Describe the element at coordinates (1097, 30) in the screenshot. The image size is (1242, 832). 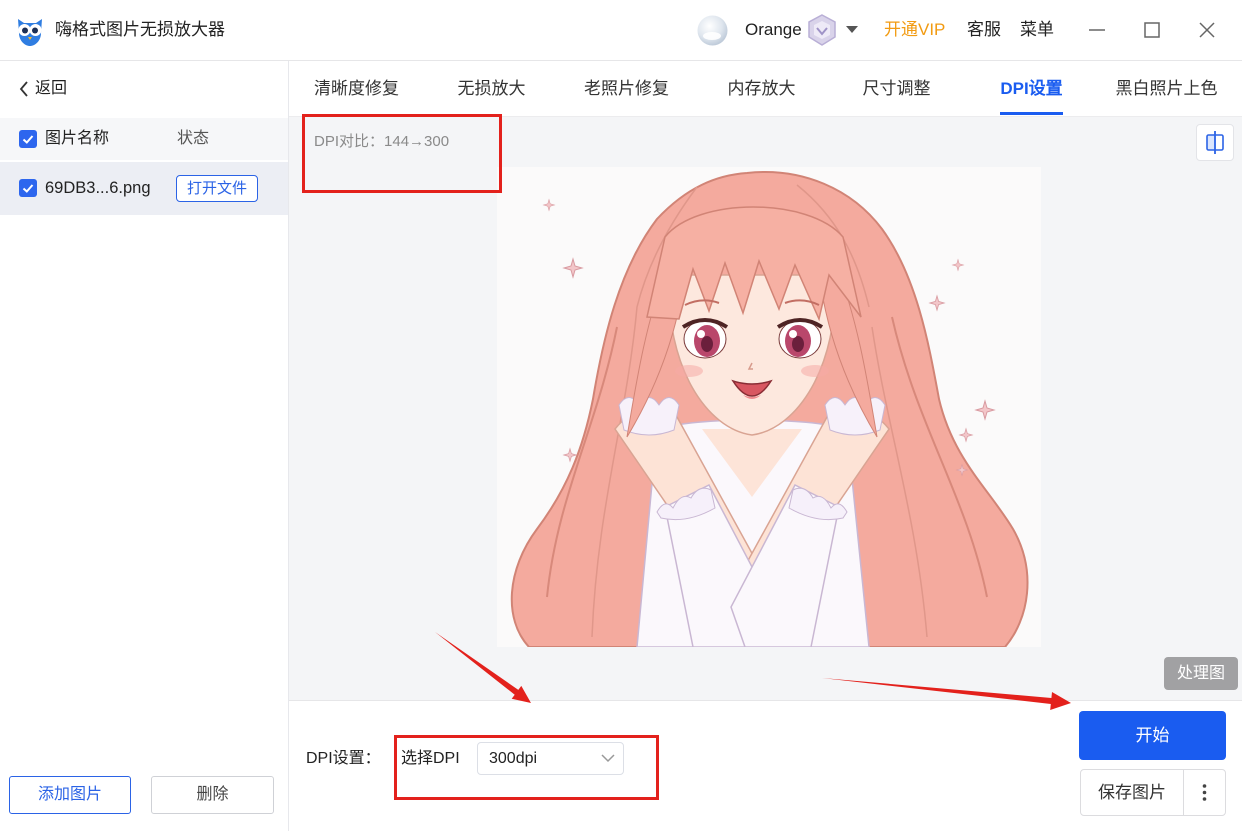
I see `minimize-icon` at that location.